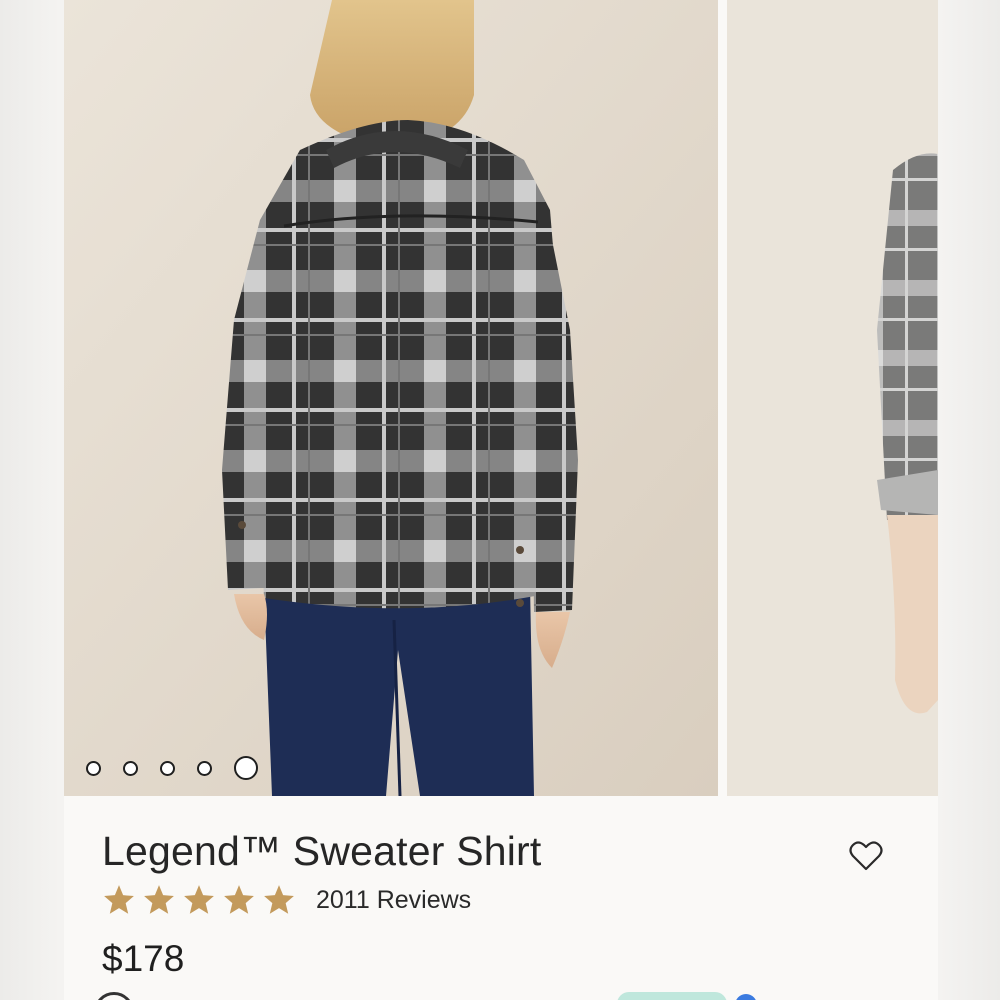 The image size is (1000, 1000). I want to click on badge-partial, so click(672, 996).